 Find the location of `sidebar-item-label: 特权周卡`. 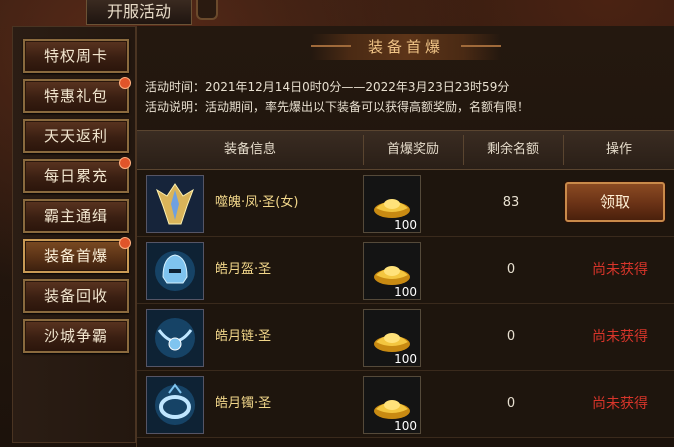

sidebar-item-label: 特权周卡 is located at coordinates (75, 56).